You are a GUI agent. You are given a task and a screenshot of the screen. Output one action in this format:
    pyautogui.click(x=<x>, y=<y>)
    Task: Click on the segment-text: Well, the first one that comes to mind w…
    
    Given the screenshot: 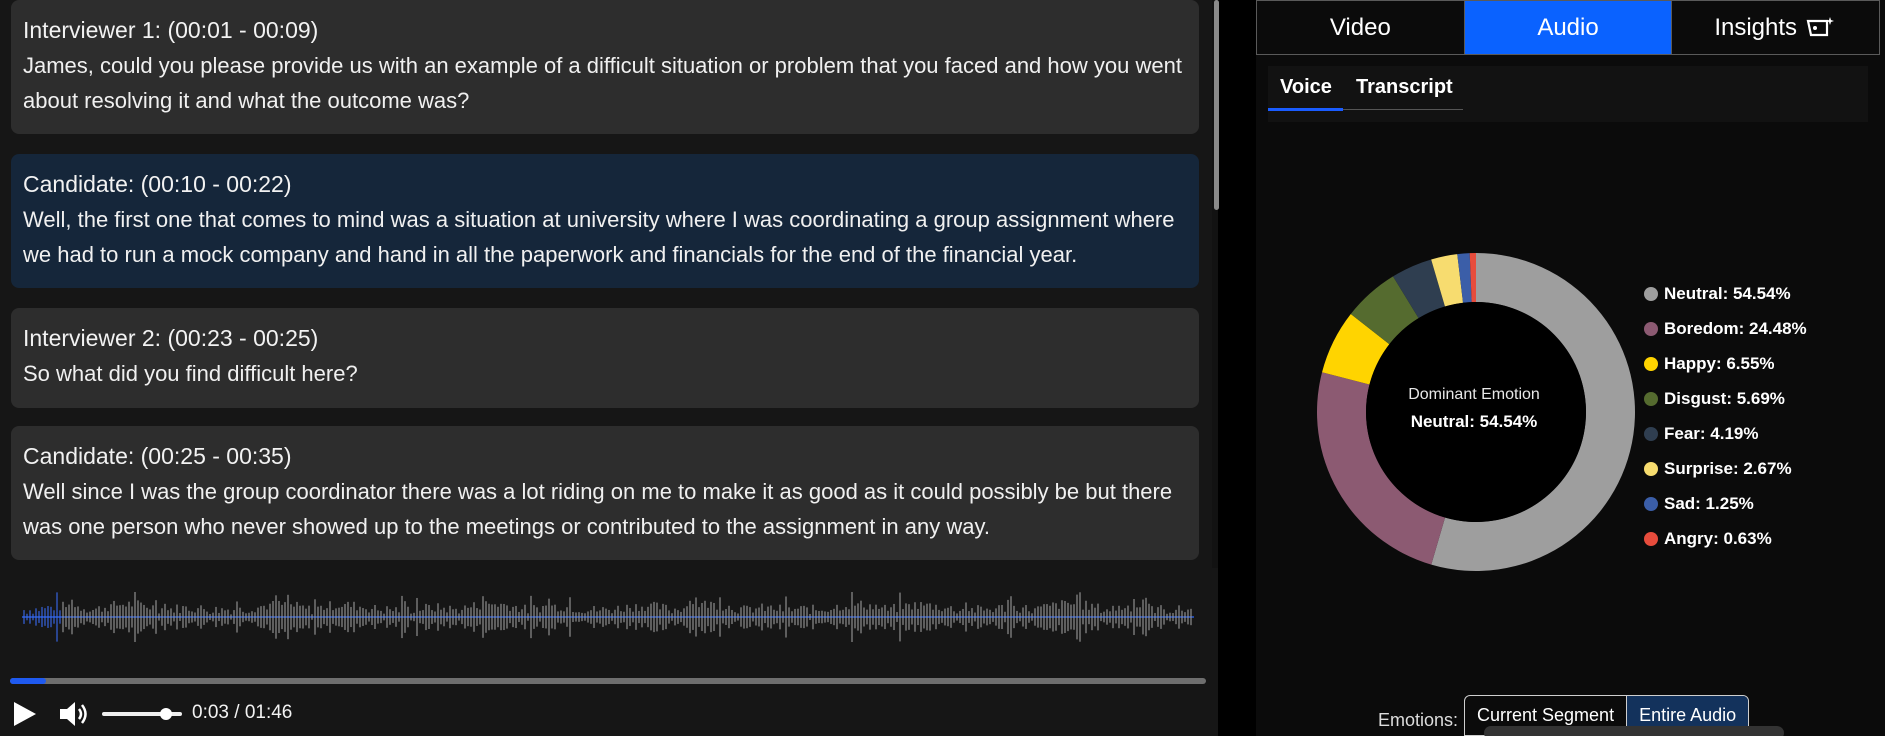 What is the action you would take?
    pyautogui.click(x=599, y=237)
    